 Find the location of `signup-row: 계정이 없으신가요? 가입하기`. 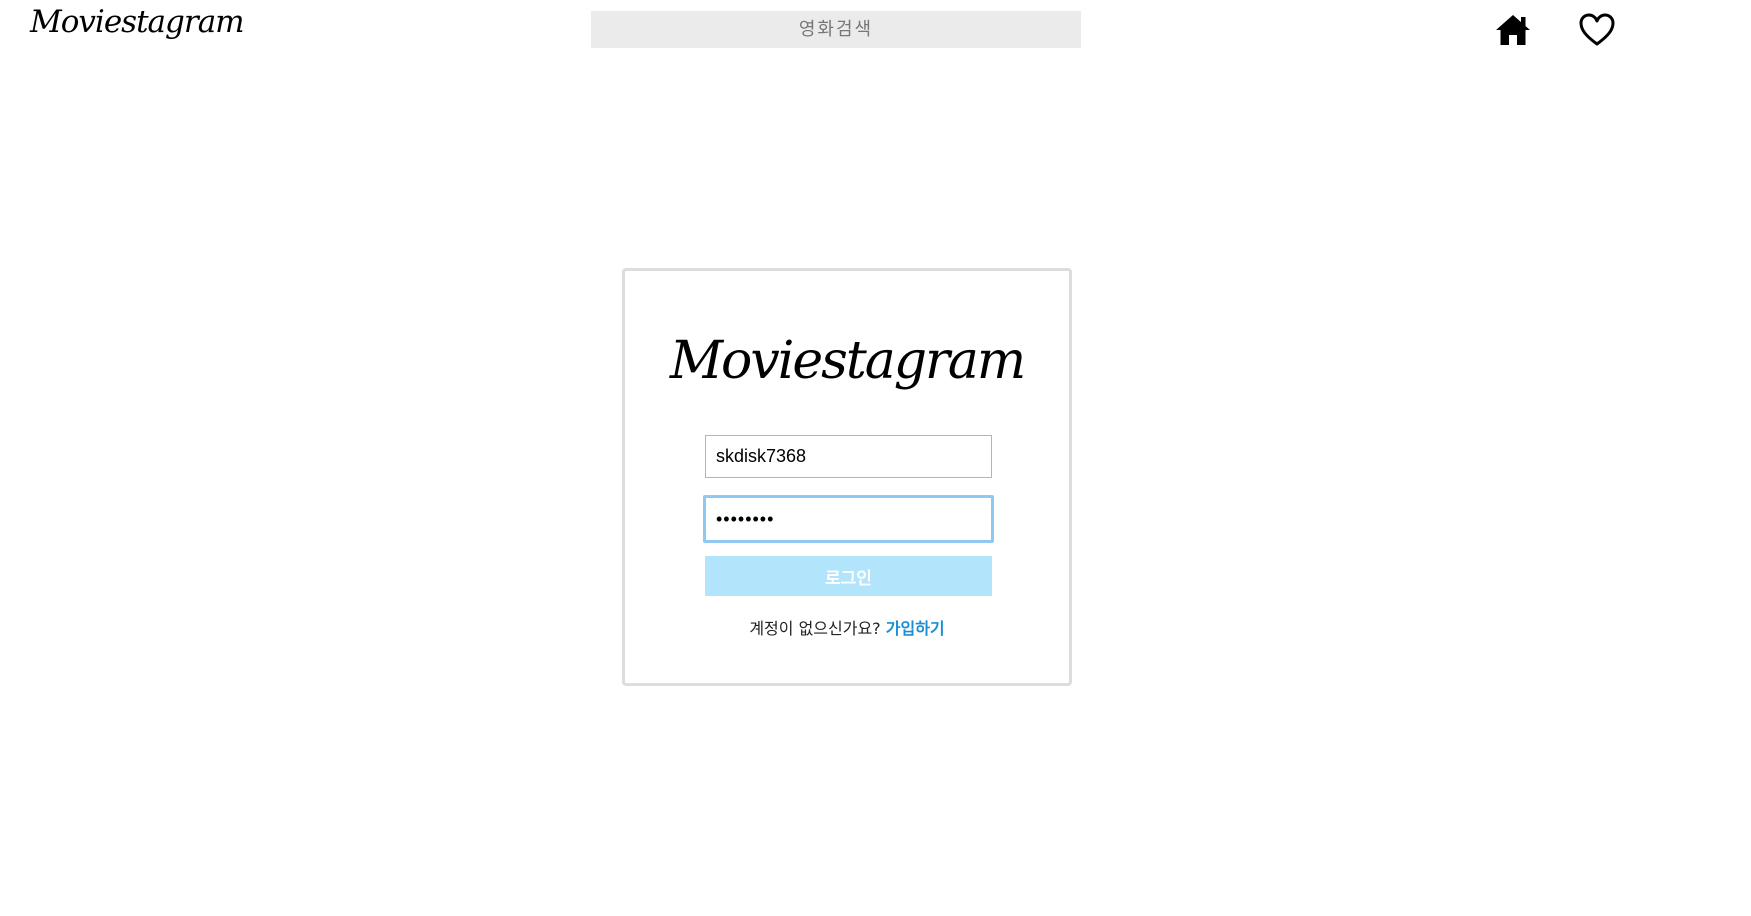

signup-row: 계정이 없으신가요? 가입하기 is located at coordinates (847, 627).